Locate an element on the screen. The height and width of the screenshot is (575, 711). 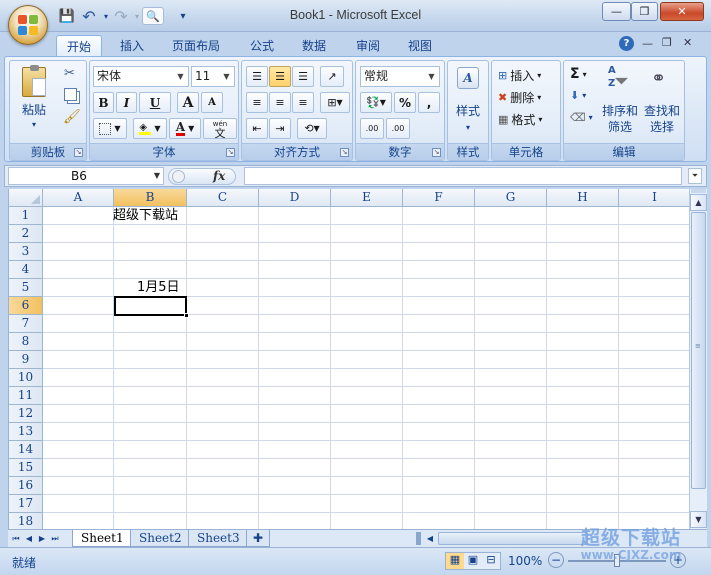
format-painter-icon: 🖌 is located at coordinates (72, 117).